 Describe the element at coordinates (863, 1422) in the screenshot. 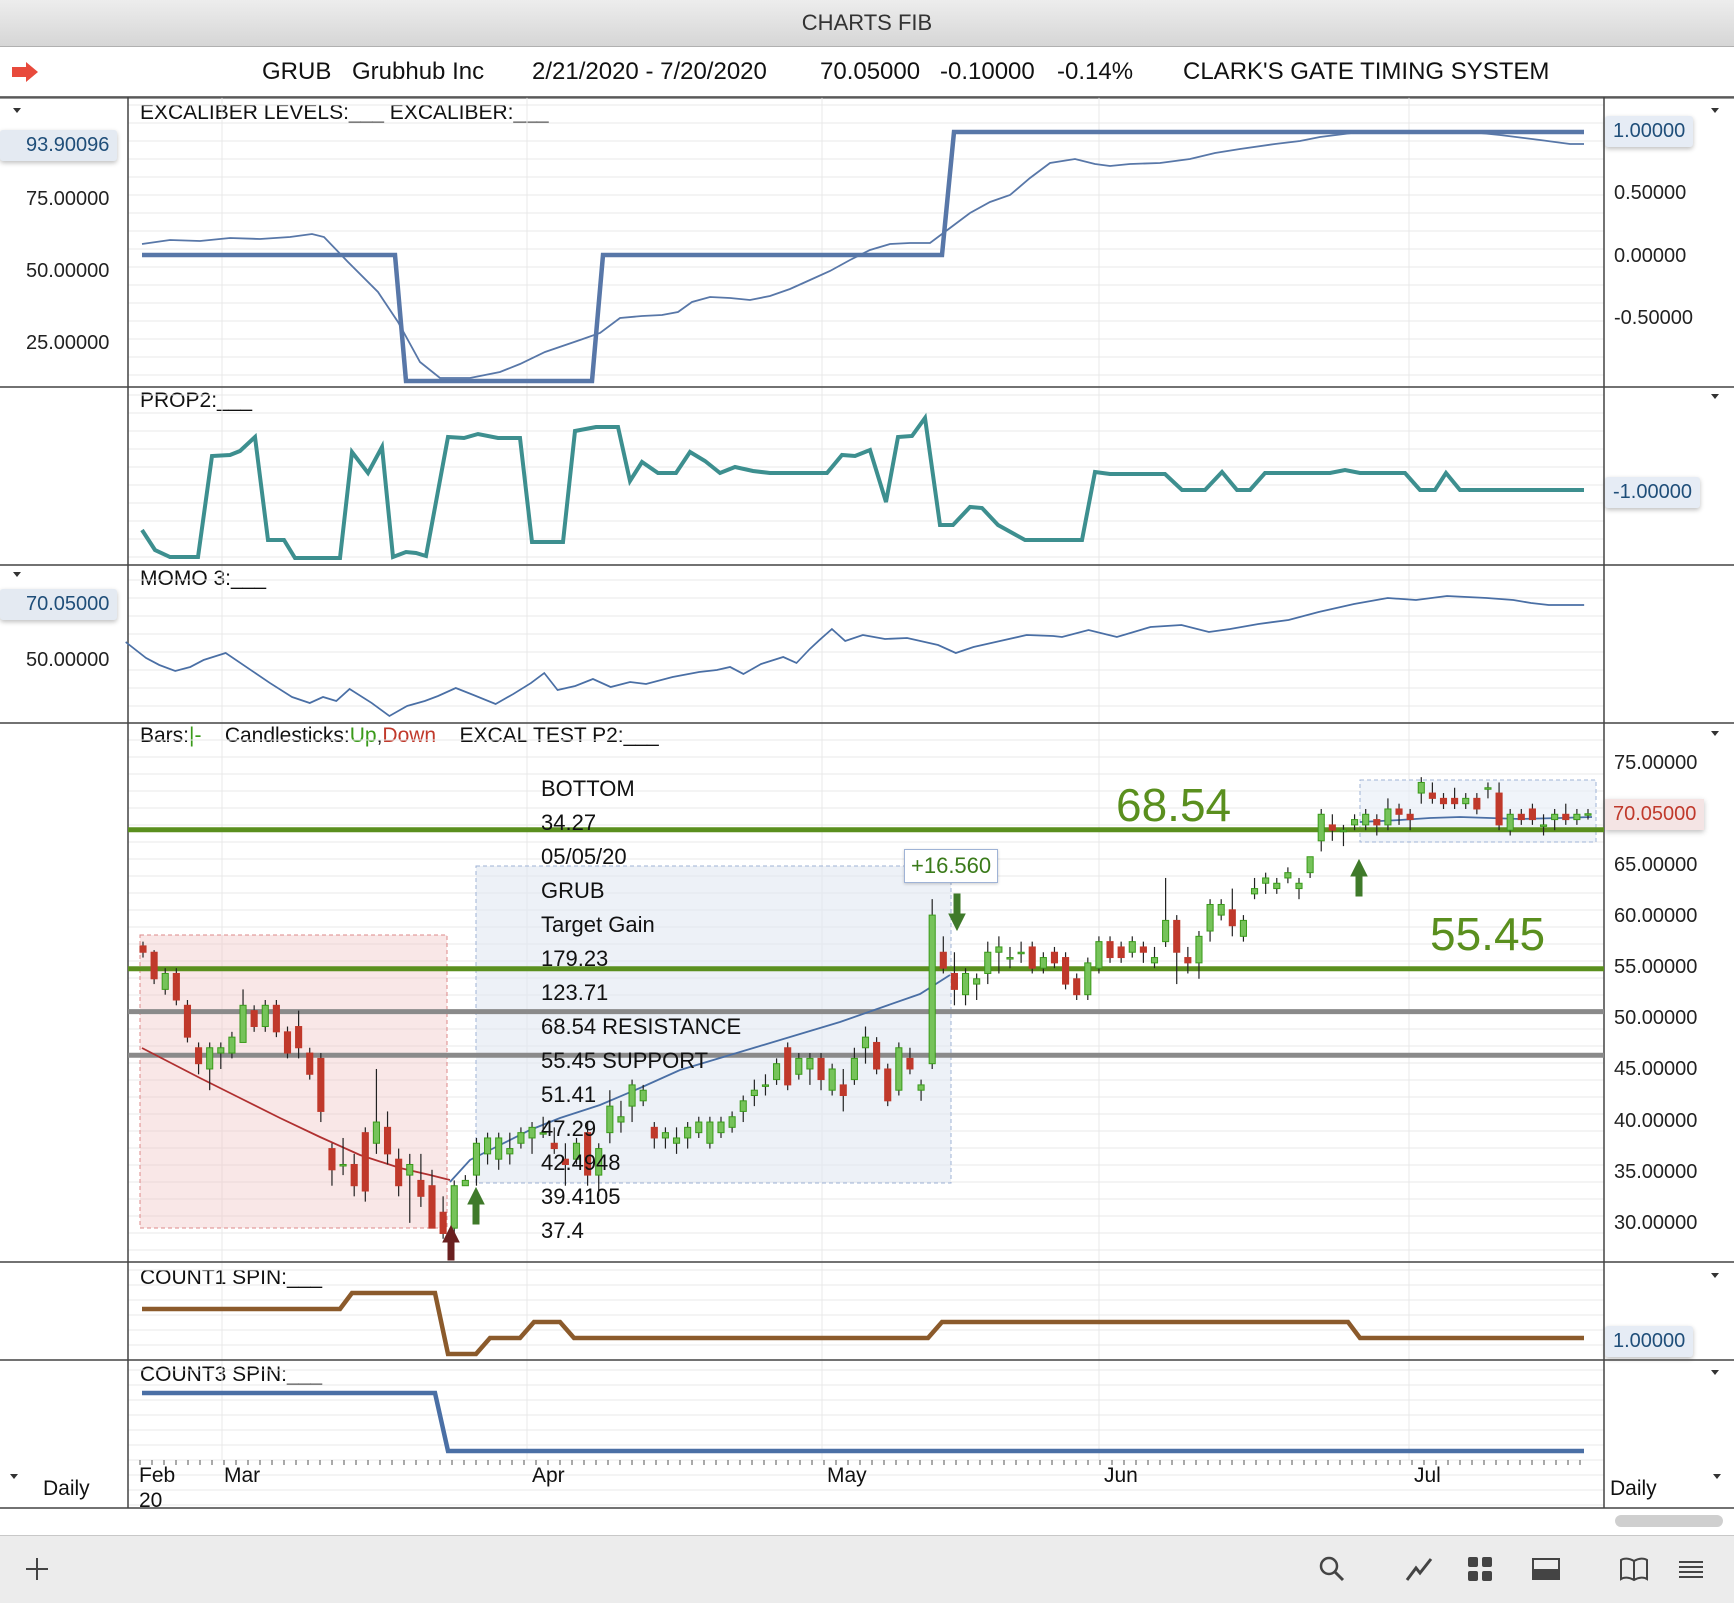

I see `count3-line` at that location.